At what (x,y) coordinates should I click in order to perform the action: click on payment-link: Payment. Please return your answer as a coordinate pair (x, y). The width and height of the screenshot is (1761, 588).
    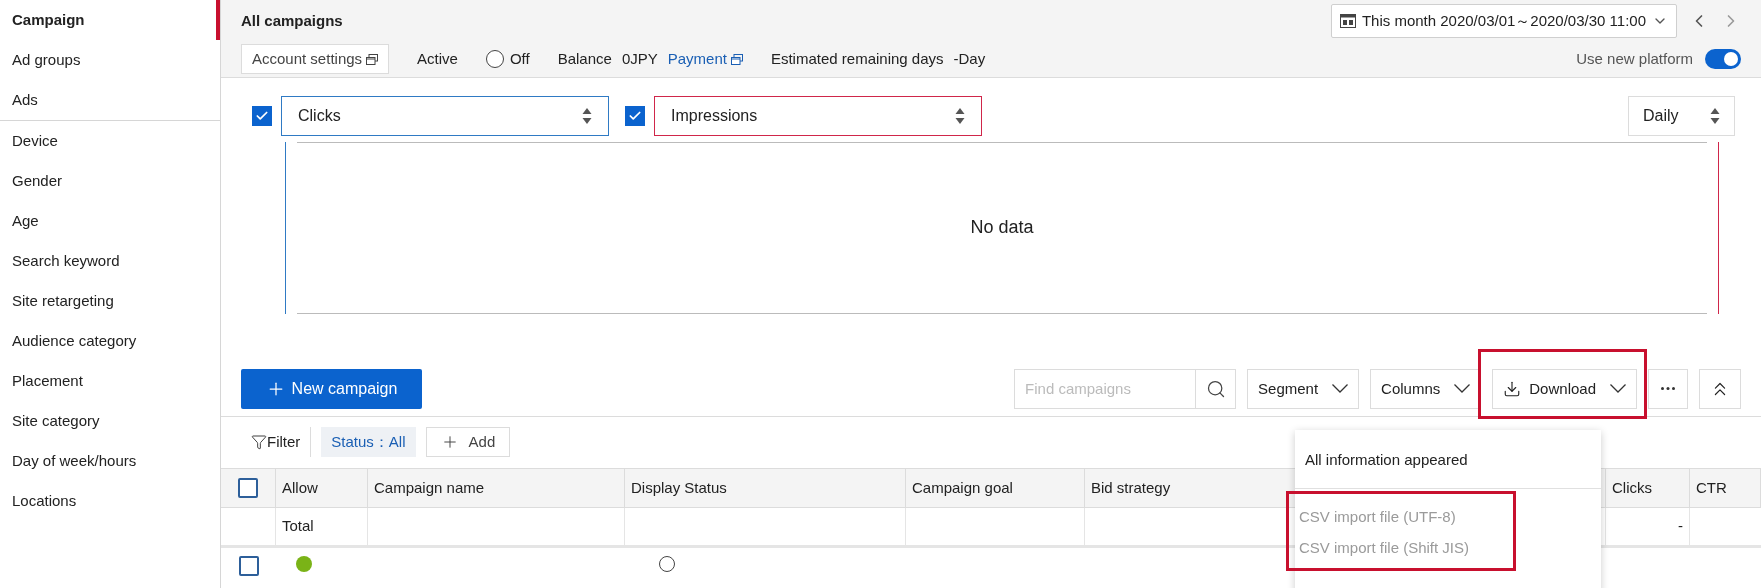
    Looking at the image, I should click on (705, 59).